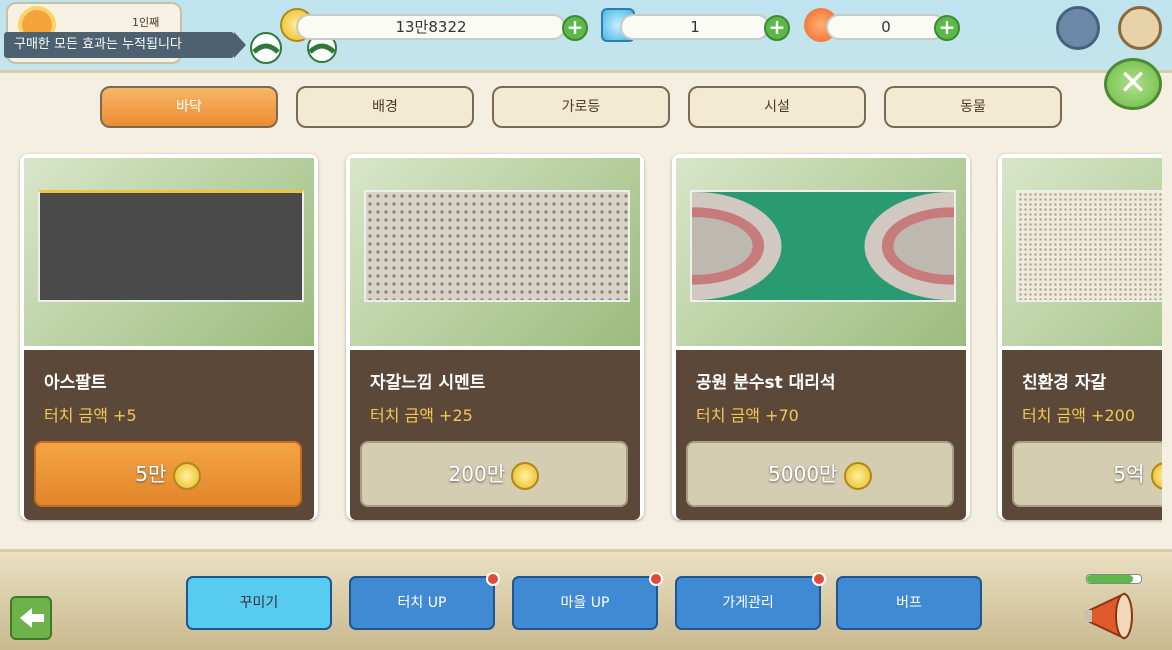 Image resolution: width=1172 pixels, height=650 pixels. I want to click on item-card: 아스팔트 터치 금액 +5 5만, so click(169, 337).